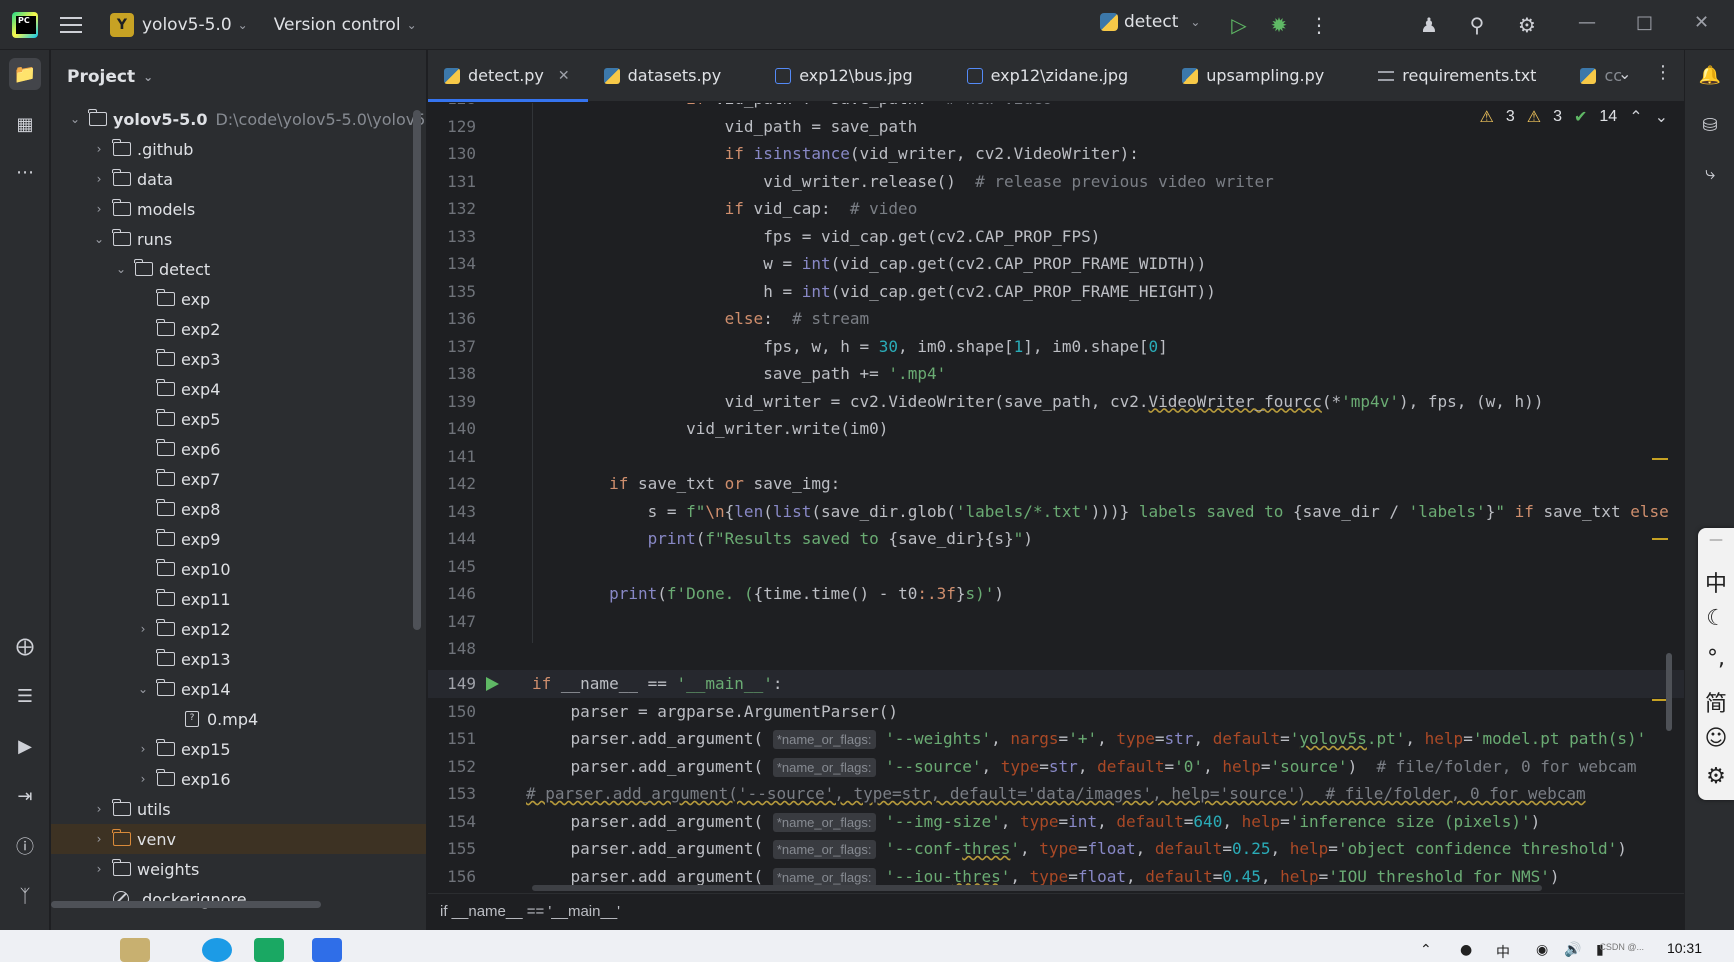 Image resolution: width=1734 pixels, height=962 pixels. Describe the element at coordinates (238, 809) in the screenshot. I see `tree-item-utils: › utils` at that location.